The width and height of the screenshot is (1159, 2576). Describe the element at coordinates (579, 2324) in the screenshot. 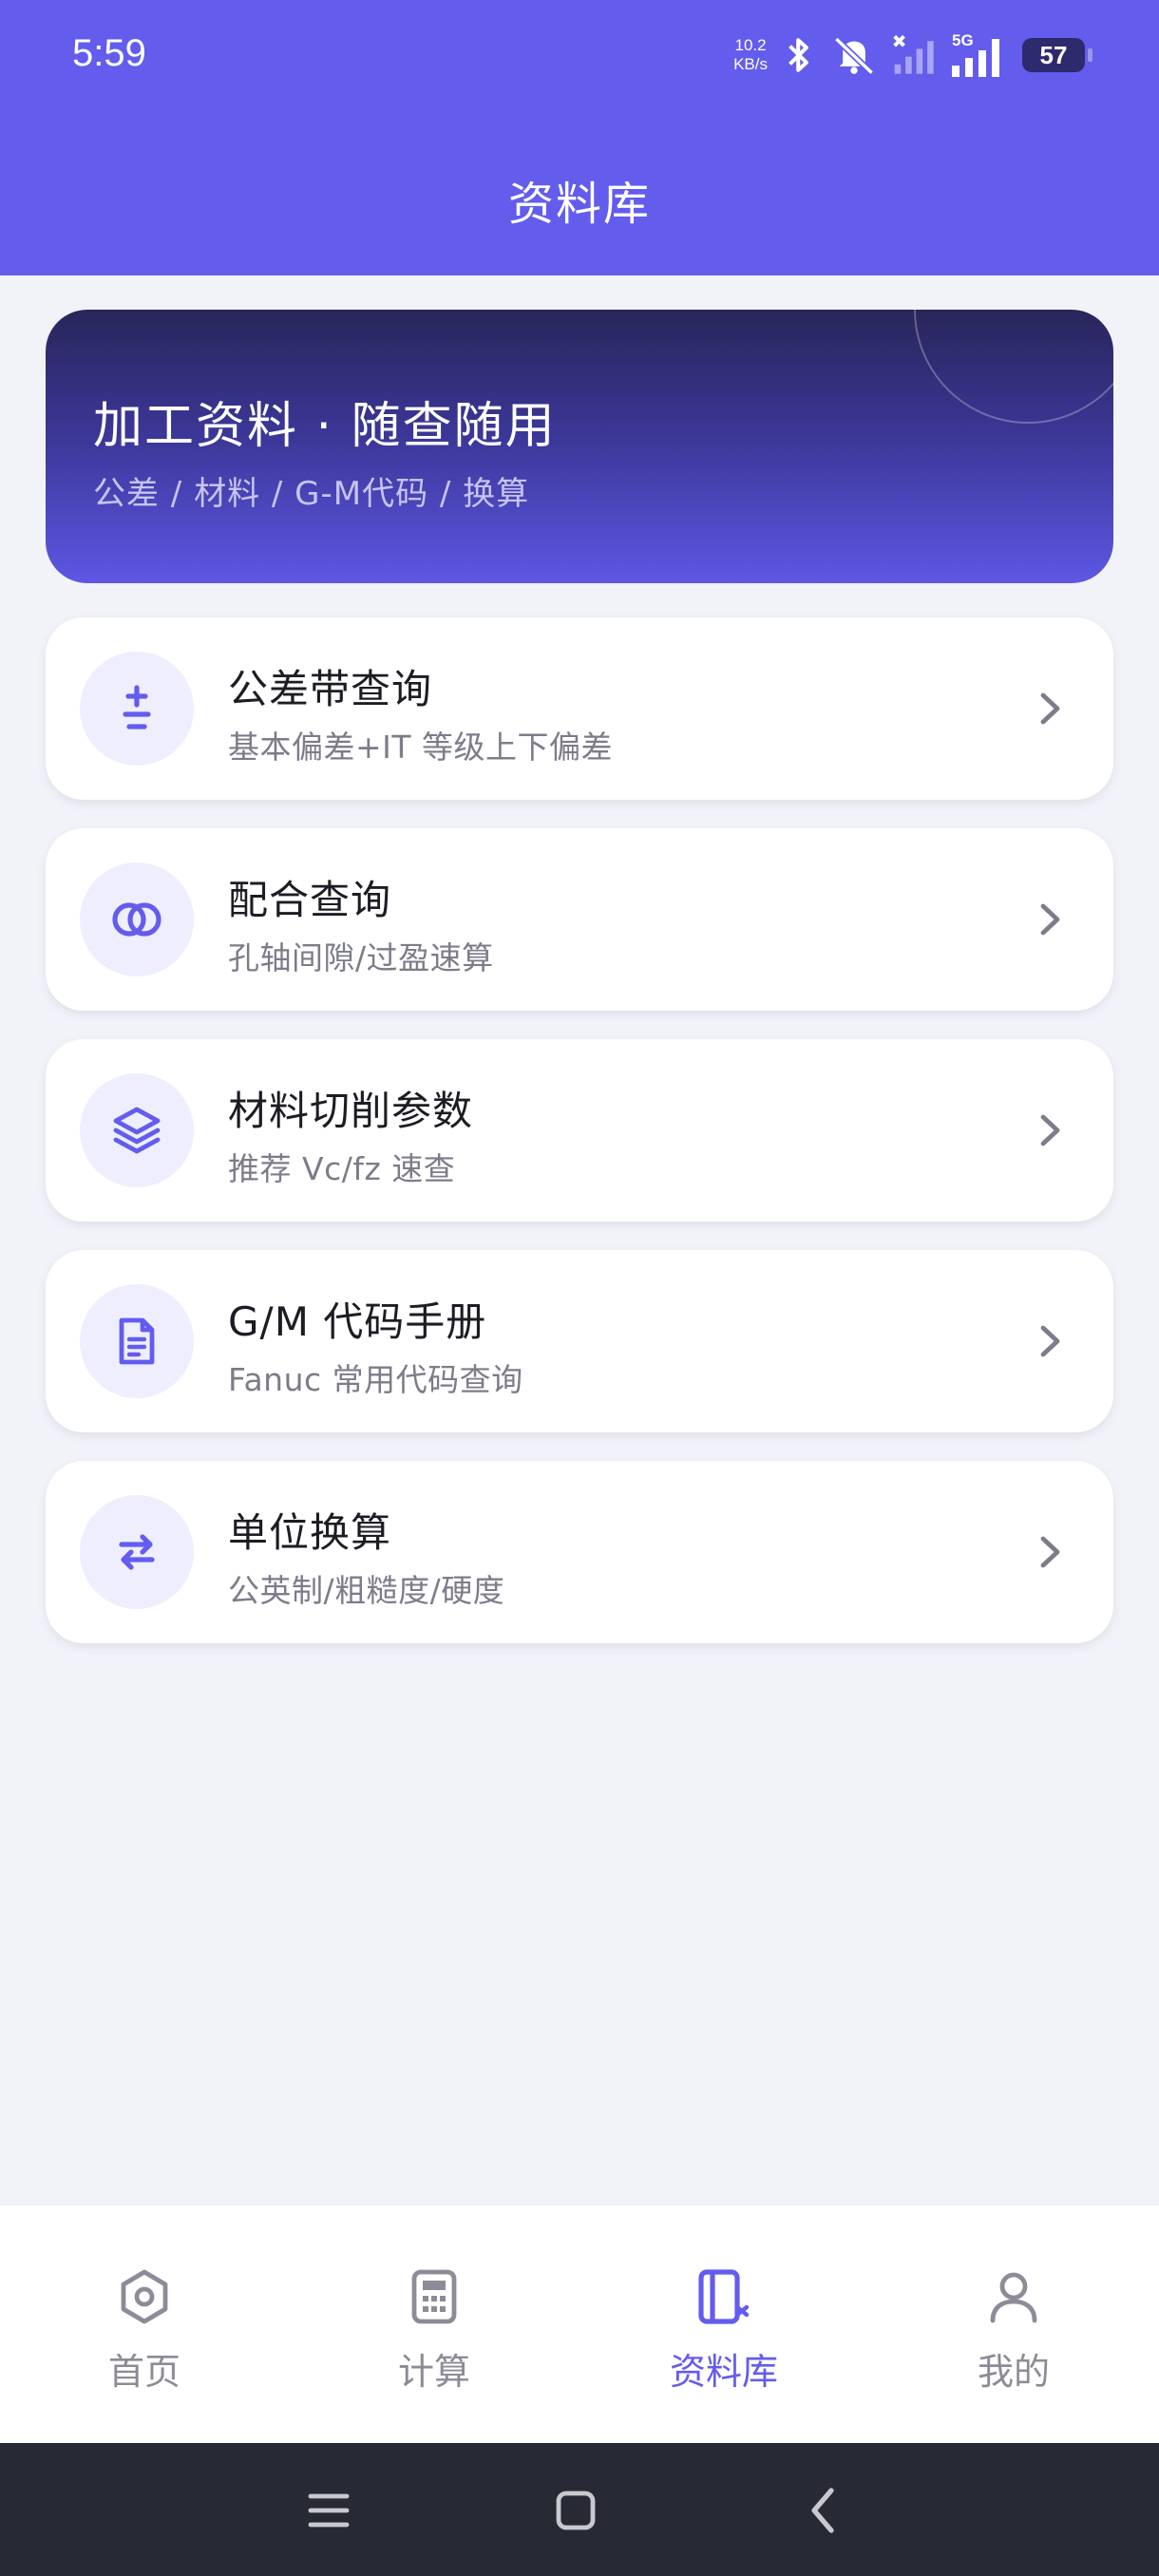

I see `bottom-nav: 首页 计算 资料库 我的` at that location.